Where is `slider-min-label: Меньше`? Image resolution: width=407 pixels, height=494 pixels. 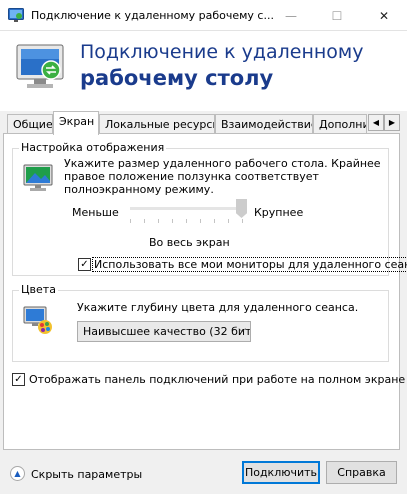 slider-min-label: Меньше is located at coordinates (95, 212).